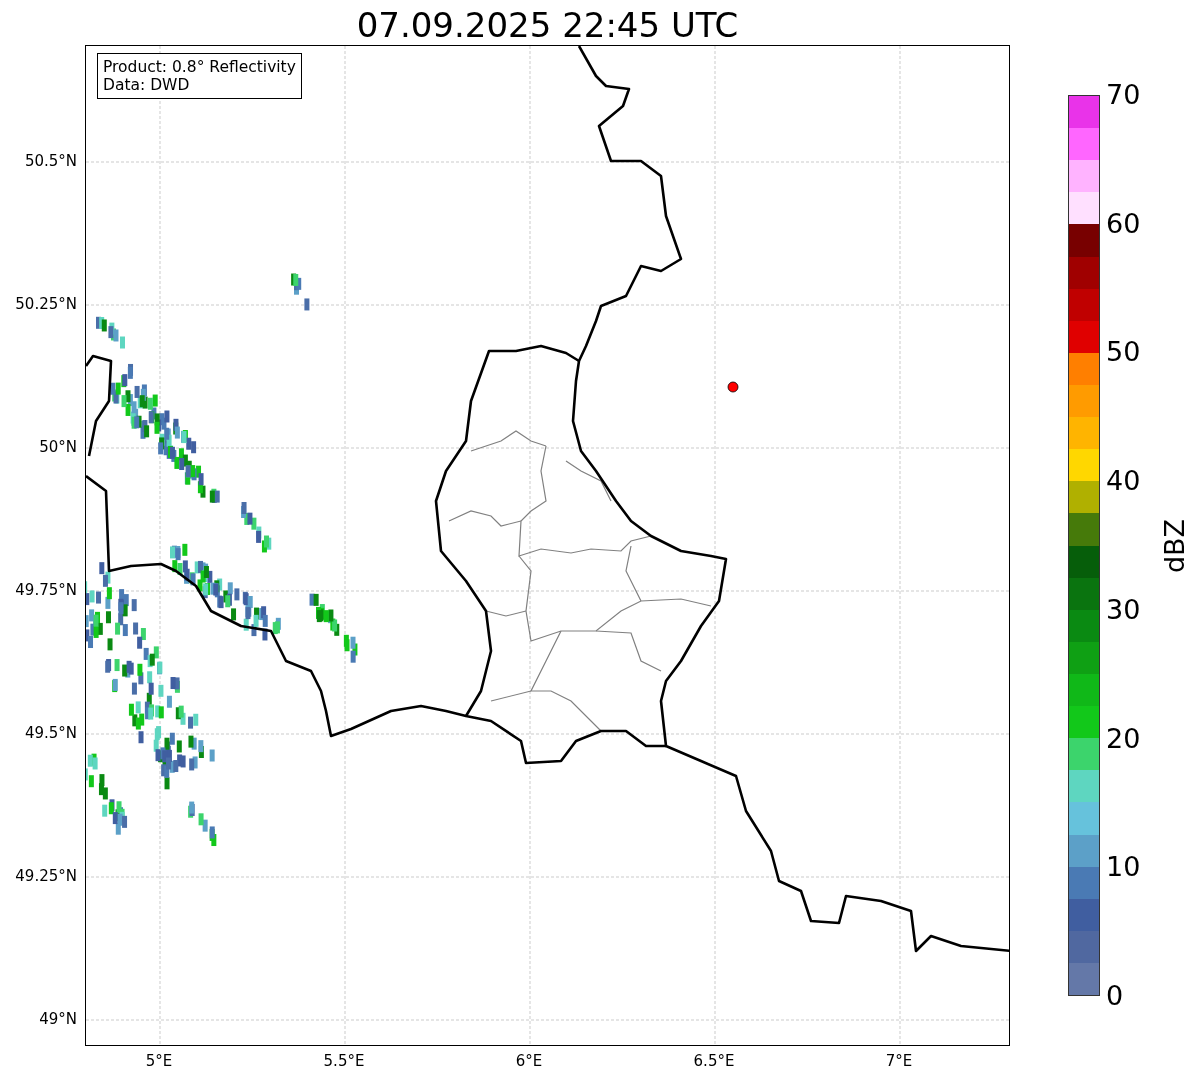 The width and height of the screenshot is (1202, 1081). Describe the element at coordinates (1123, 352) in the screenshot. I see `colorbar-tick-label: 50` at that location.